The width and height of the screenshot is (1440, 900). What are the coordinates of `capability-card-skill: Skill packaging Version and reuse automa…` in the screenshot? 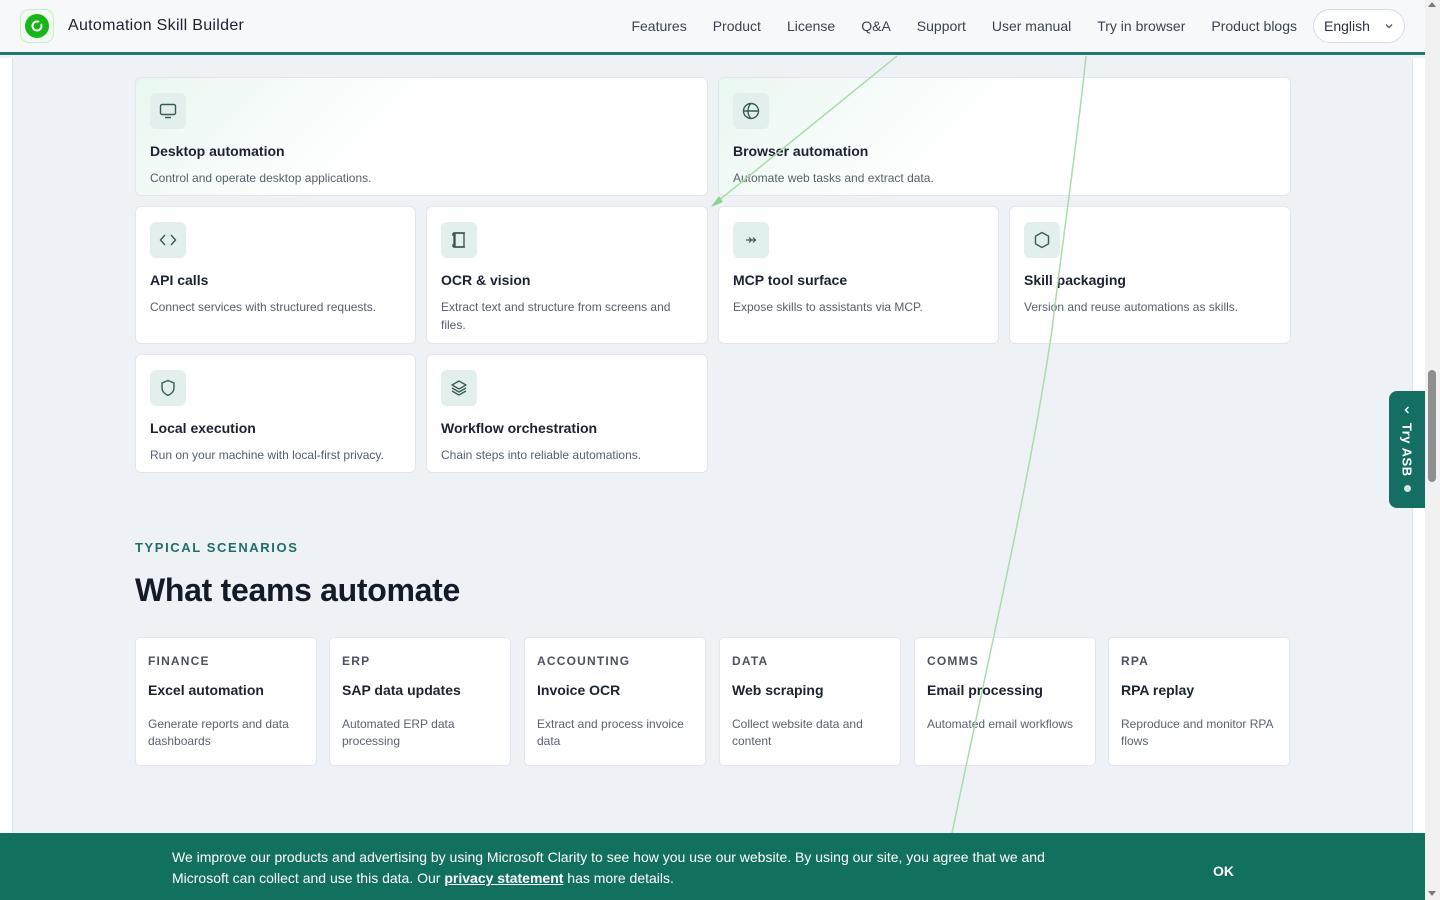 It's located at (1150, 275).